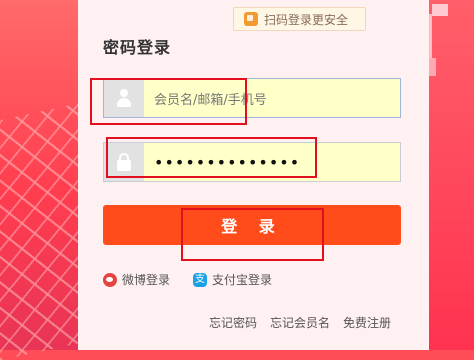 The image size is (474, 360). What do you see at coordinates (306, 19) in the screenshot?
I see `qr-tip-text: 扫码登录更安全` at bounding box center [306, 19].